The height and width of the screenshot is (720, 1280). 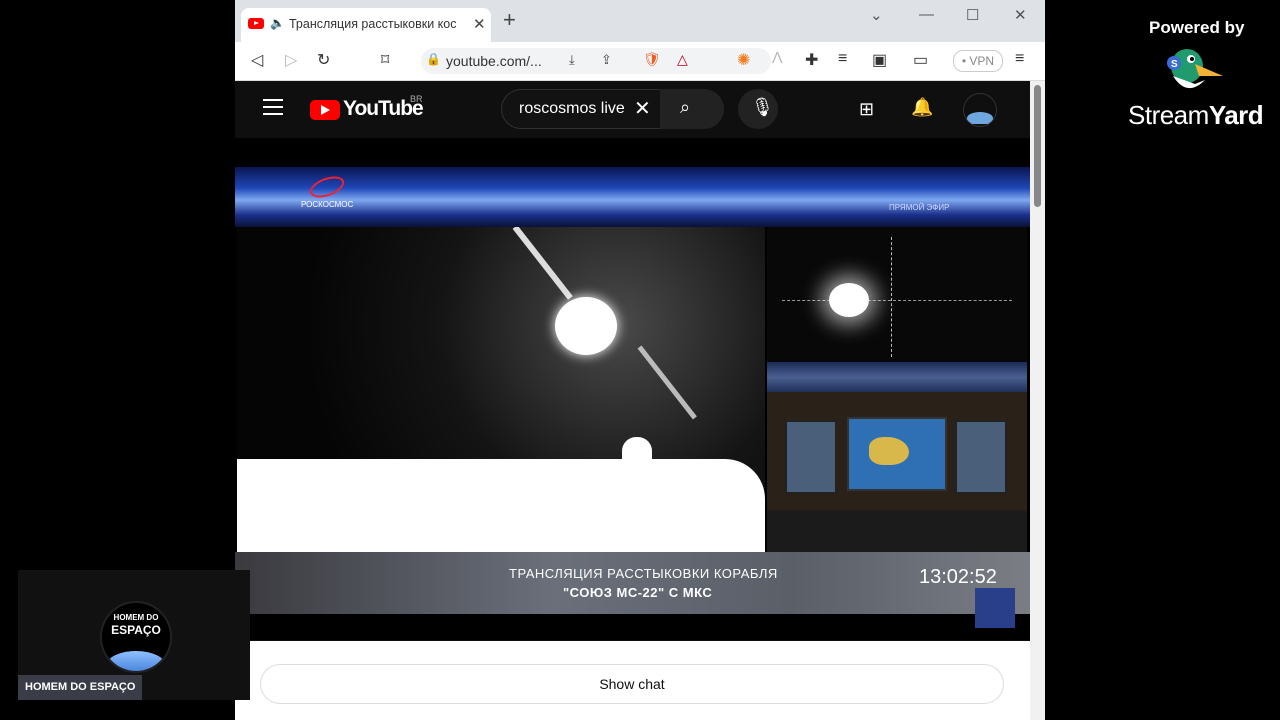 What do you see at coordinates (682, 59) in the screenshot?
I see `brave-rewards-icon: △` at bounding box center [682, 59].